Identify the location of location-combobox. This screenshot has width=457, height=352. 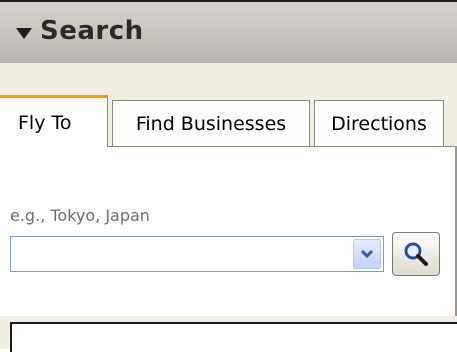
(197, 254).